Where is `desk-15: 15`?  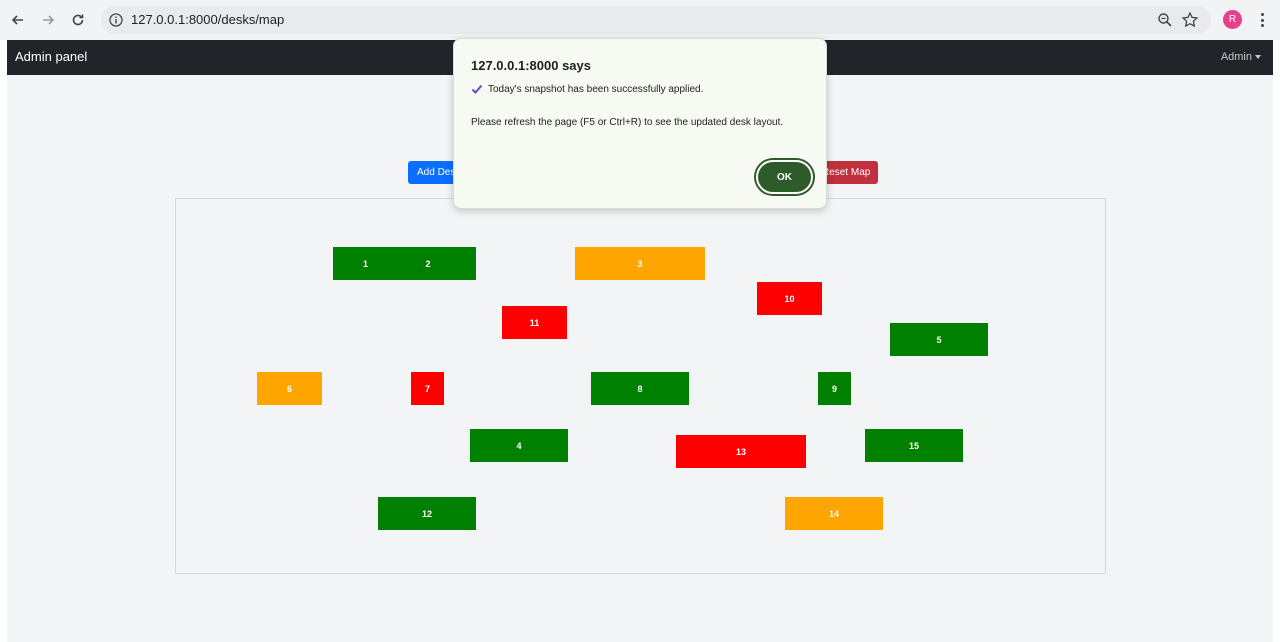
desk-15: 15 is located at coordinates (914, 445).